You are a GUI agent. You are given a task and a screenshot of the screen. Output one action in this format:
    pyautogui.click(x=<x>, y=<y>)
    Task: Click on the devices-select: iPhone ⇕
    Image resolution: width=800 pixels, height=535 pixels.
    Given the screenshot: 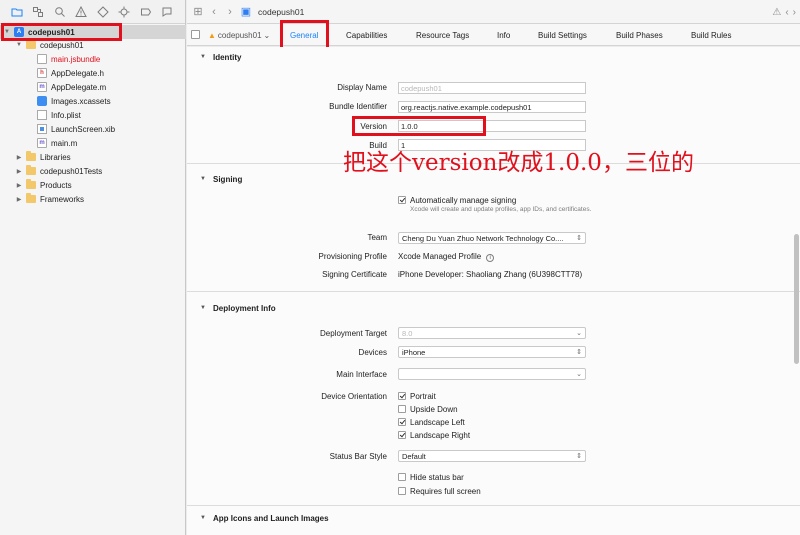 What is the action you would take?
    pyautogui.click(x=492, y=352)
    